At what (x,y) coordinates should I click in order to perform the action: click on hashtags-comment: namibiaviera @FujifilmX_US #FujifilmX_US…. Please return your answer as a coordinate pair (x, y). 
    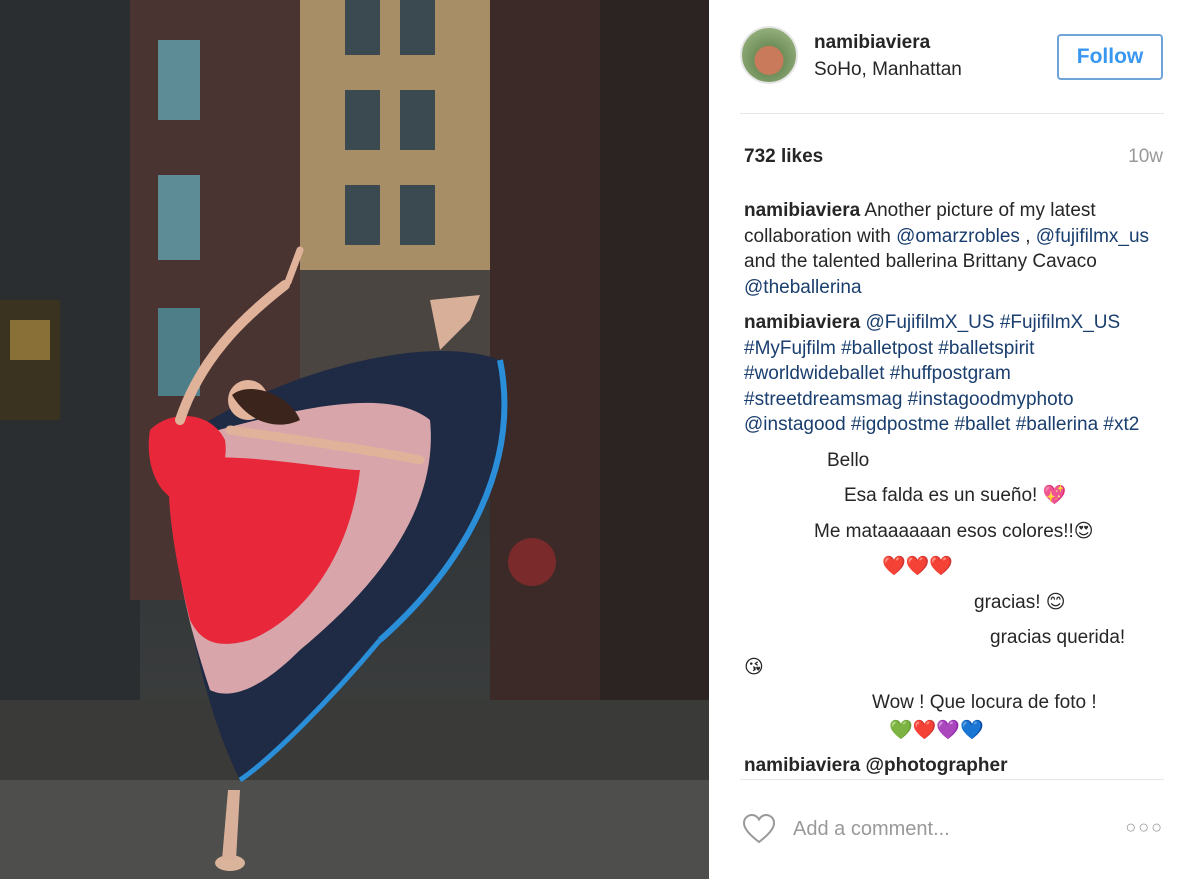
    Looking at the image, I should click on (954, 374).